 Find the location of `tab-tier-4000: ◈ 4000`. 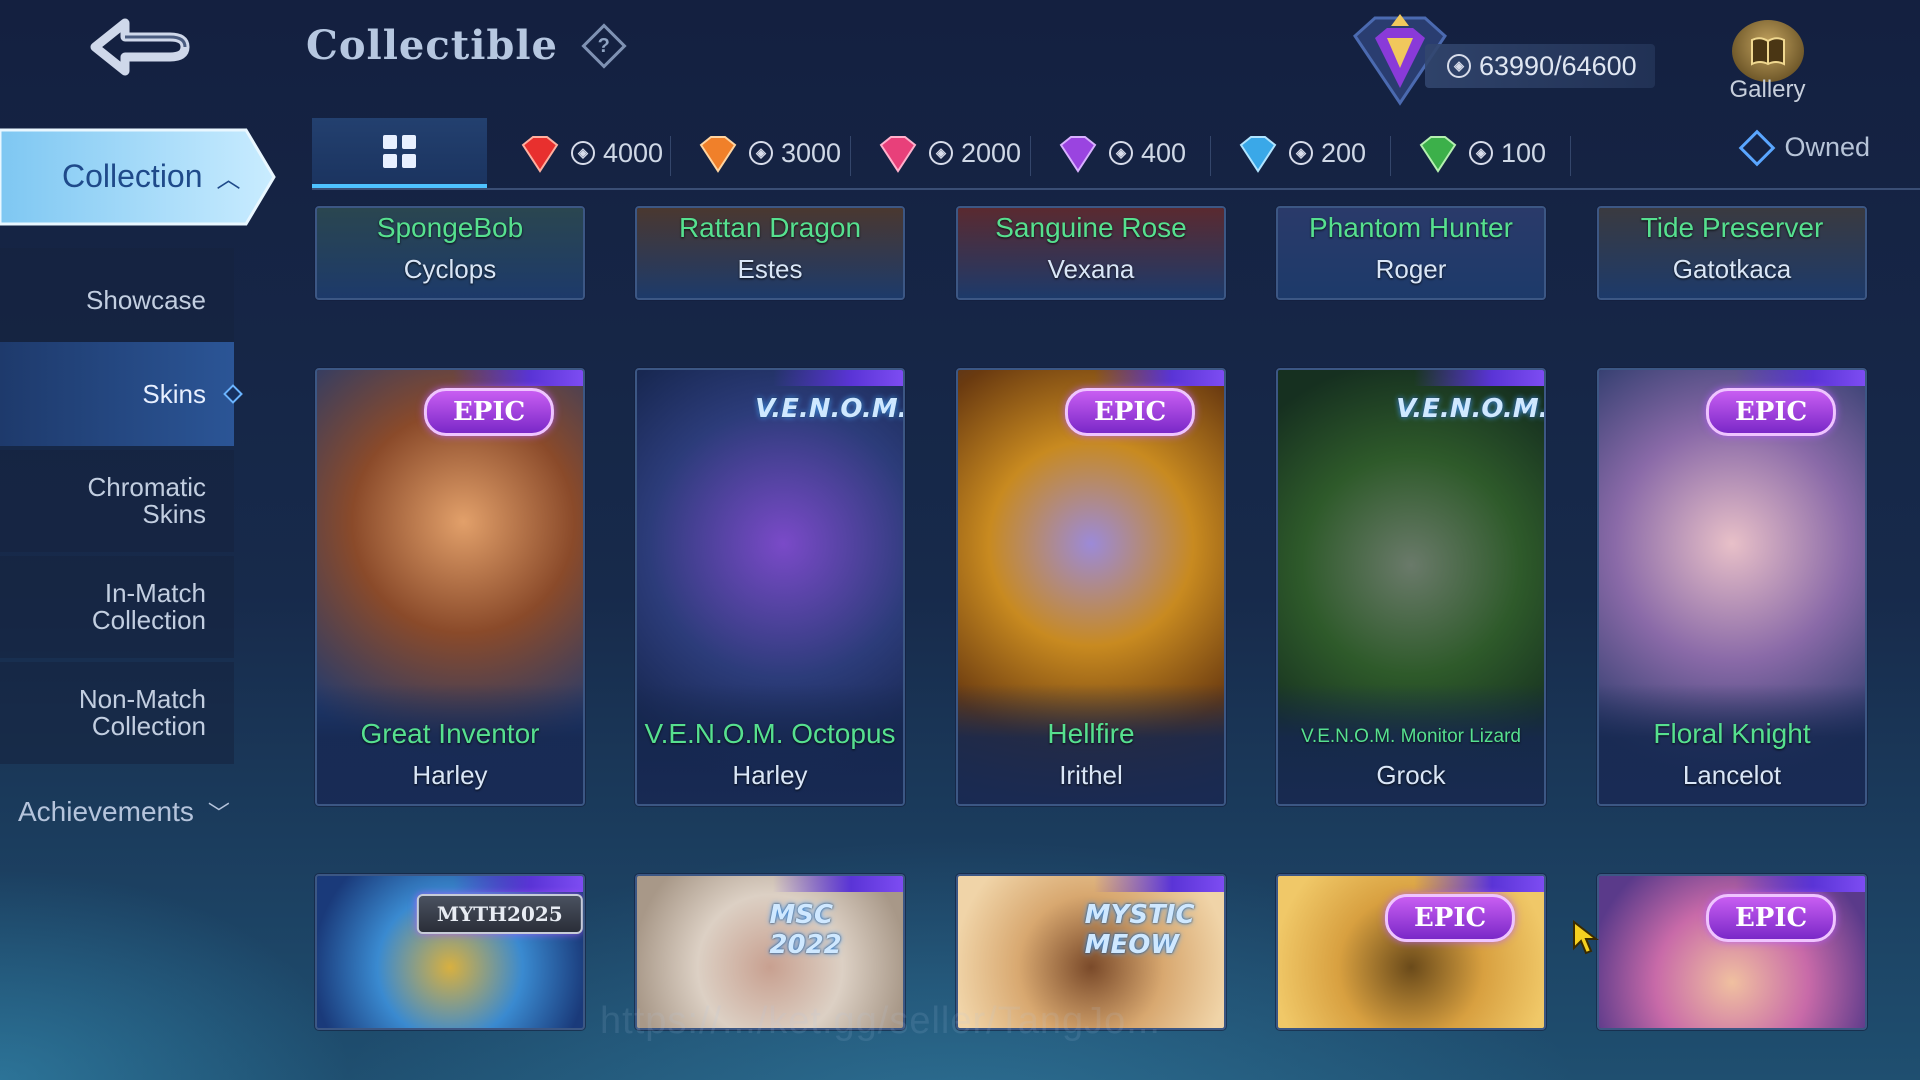

tab-tier-4000: ◈ 4000 is located at coordinates (584, 153).